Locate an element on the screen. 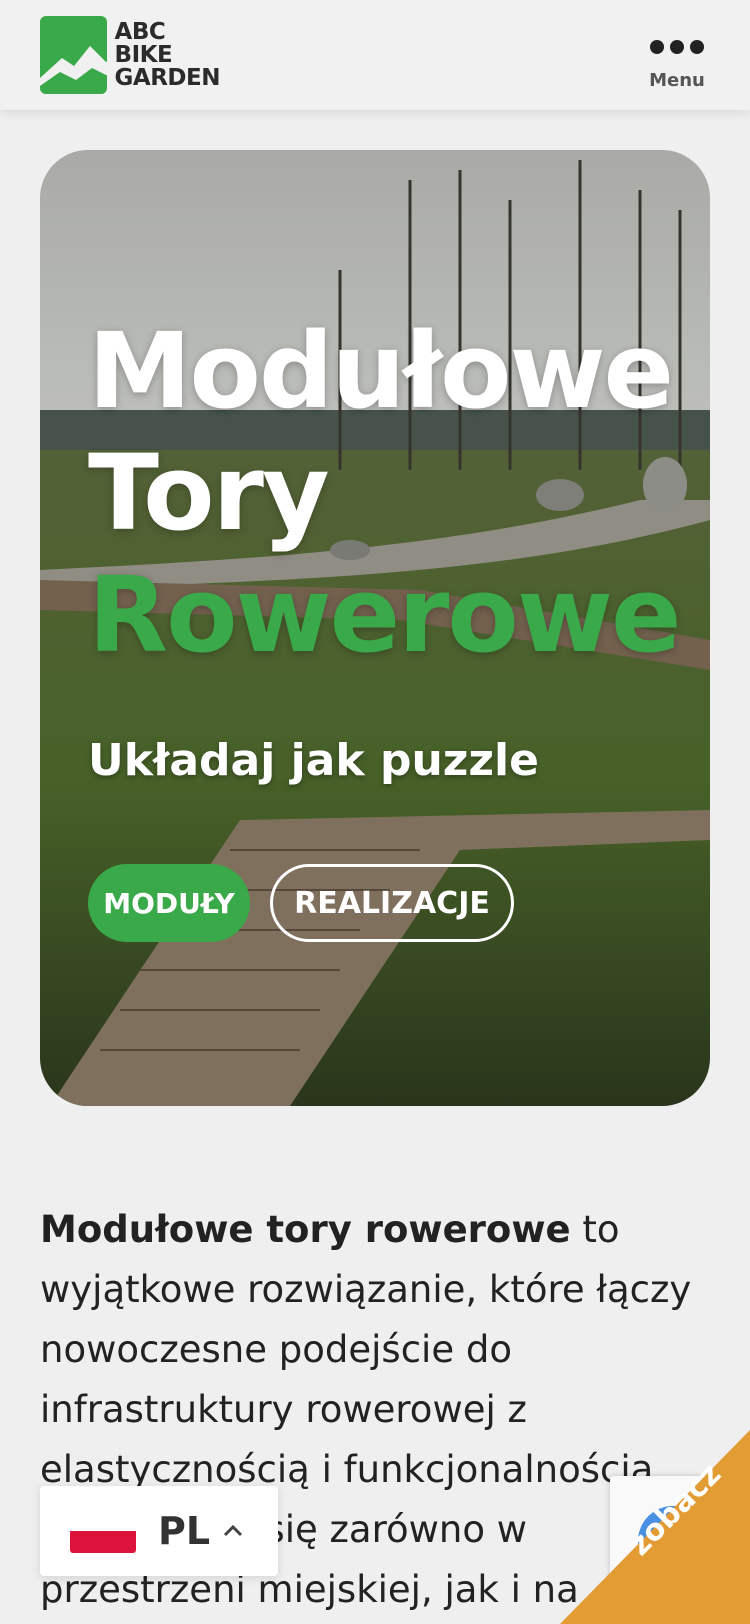  logo-mountain-icon is located at coordinates (73, 55).